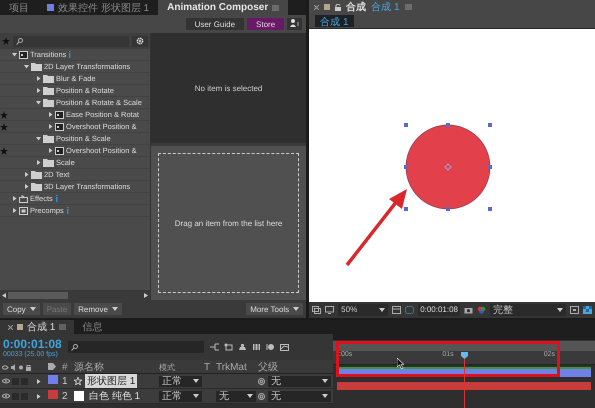  I want to click on snapshot-region-icon, so click(317, 310).